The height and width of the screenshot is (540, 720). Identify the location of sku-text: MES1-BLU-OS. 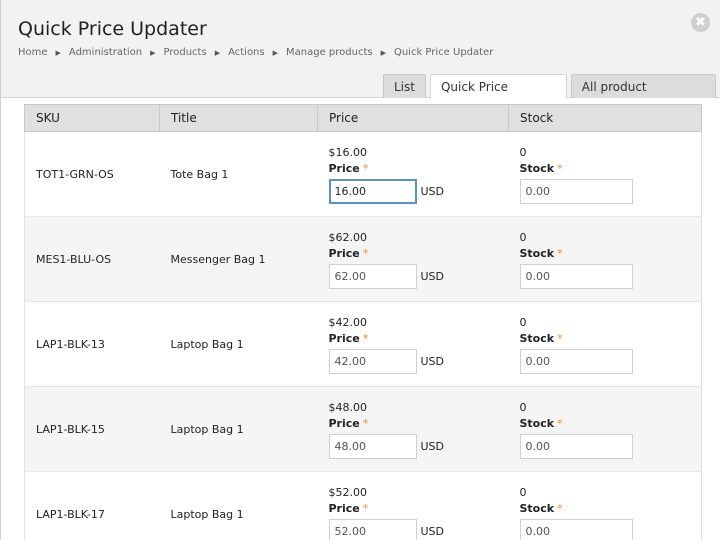
(74, 259).